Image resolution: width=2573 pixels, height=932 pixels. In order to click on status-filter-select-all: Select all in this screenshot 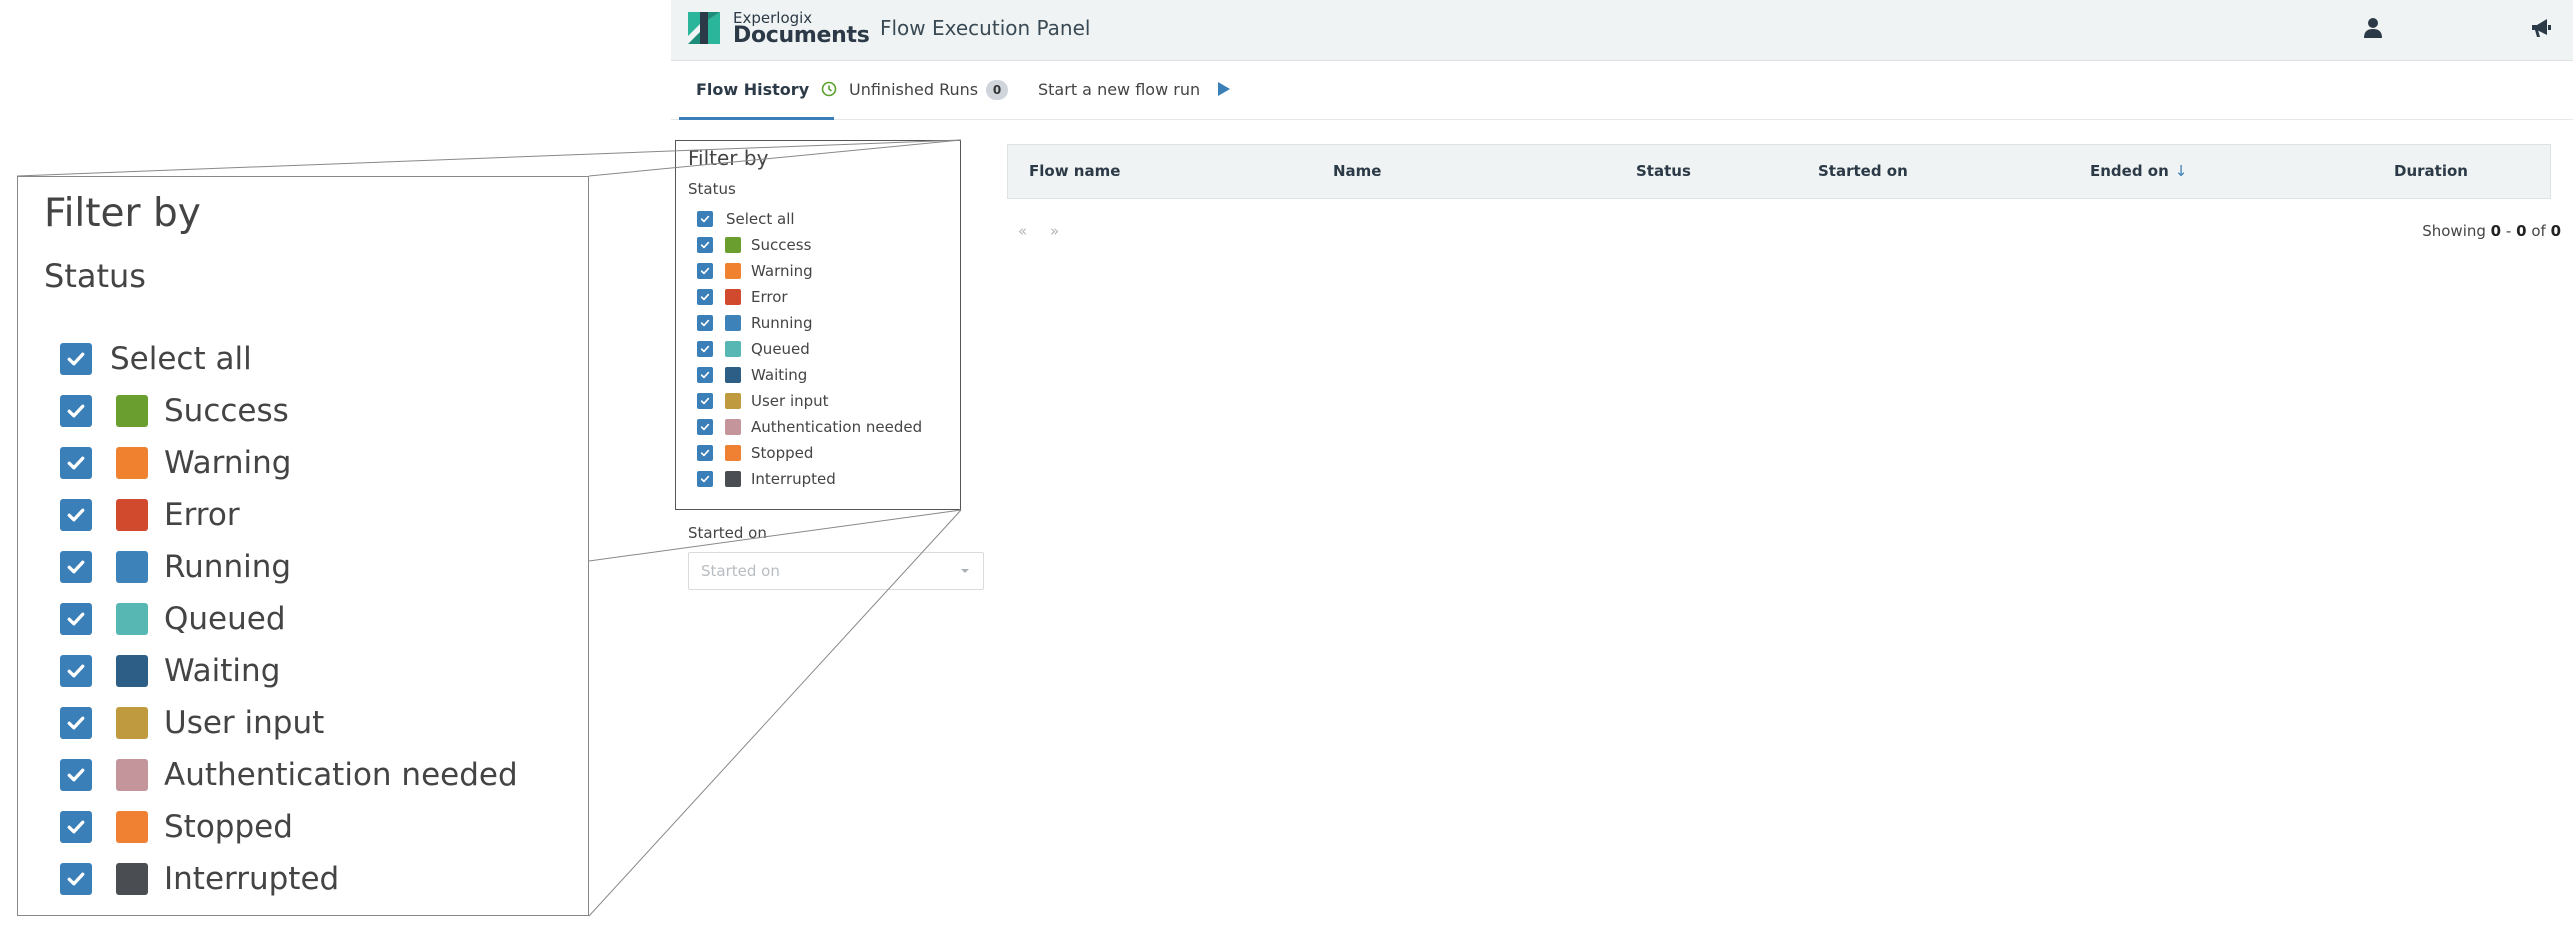, I will do `click(746, 219)`.